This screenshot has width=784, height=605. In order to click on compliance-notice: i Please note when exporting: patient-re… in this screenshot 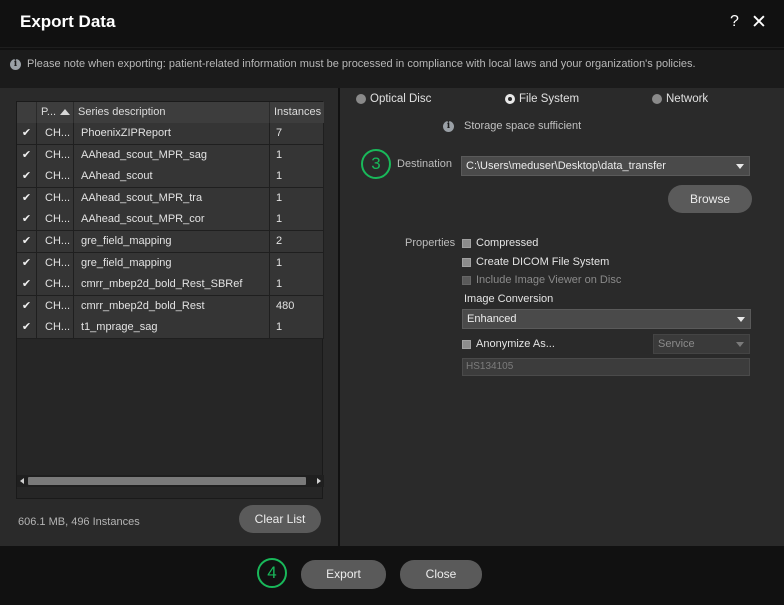, I will do `click(392, 69)`.